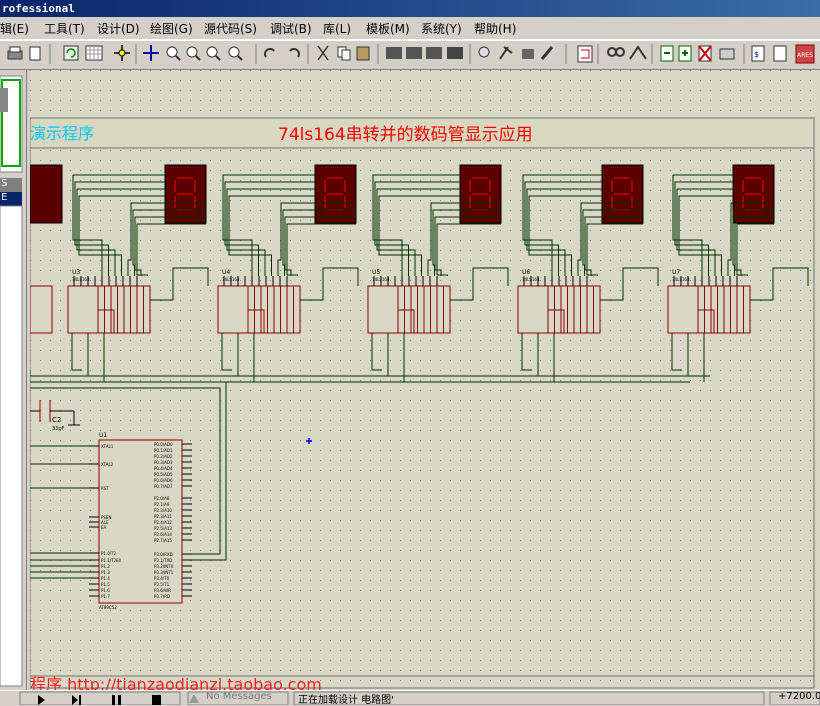  Describe the element at coordinates (107, 464) in the screenshot. I see `mcu-pin-label: XTAL2` at that location.